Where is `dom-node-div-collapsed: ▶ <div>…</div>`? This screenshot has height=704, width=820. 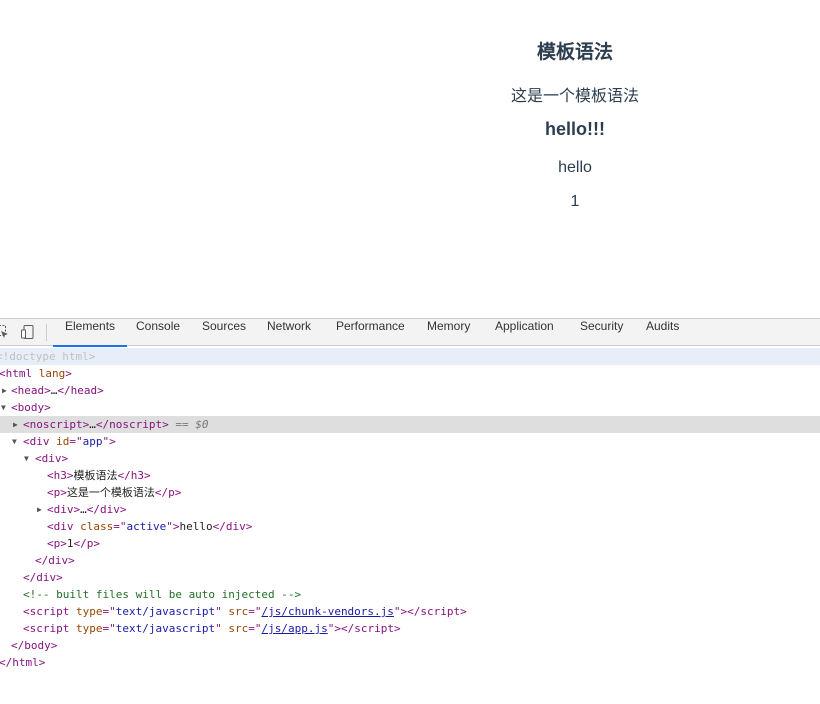 dom-node-div-collapsed: ▶ <div>…</div> is located at coordinates (410, 509).